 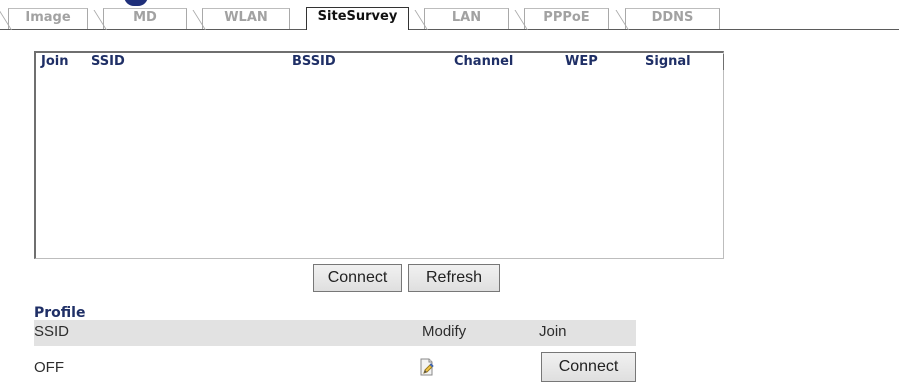 I want to click on column-signal: Signal, so click(x=668, y=61).